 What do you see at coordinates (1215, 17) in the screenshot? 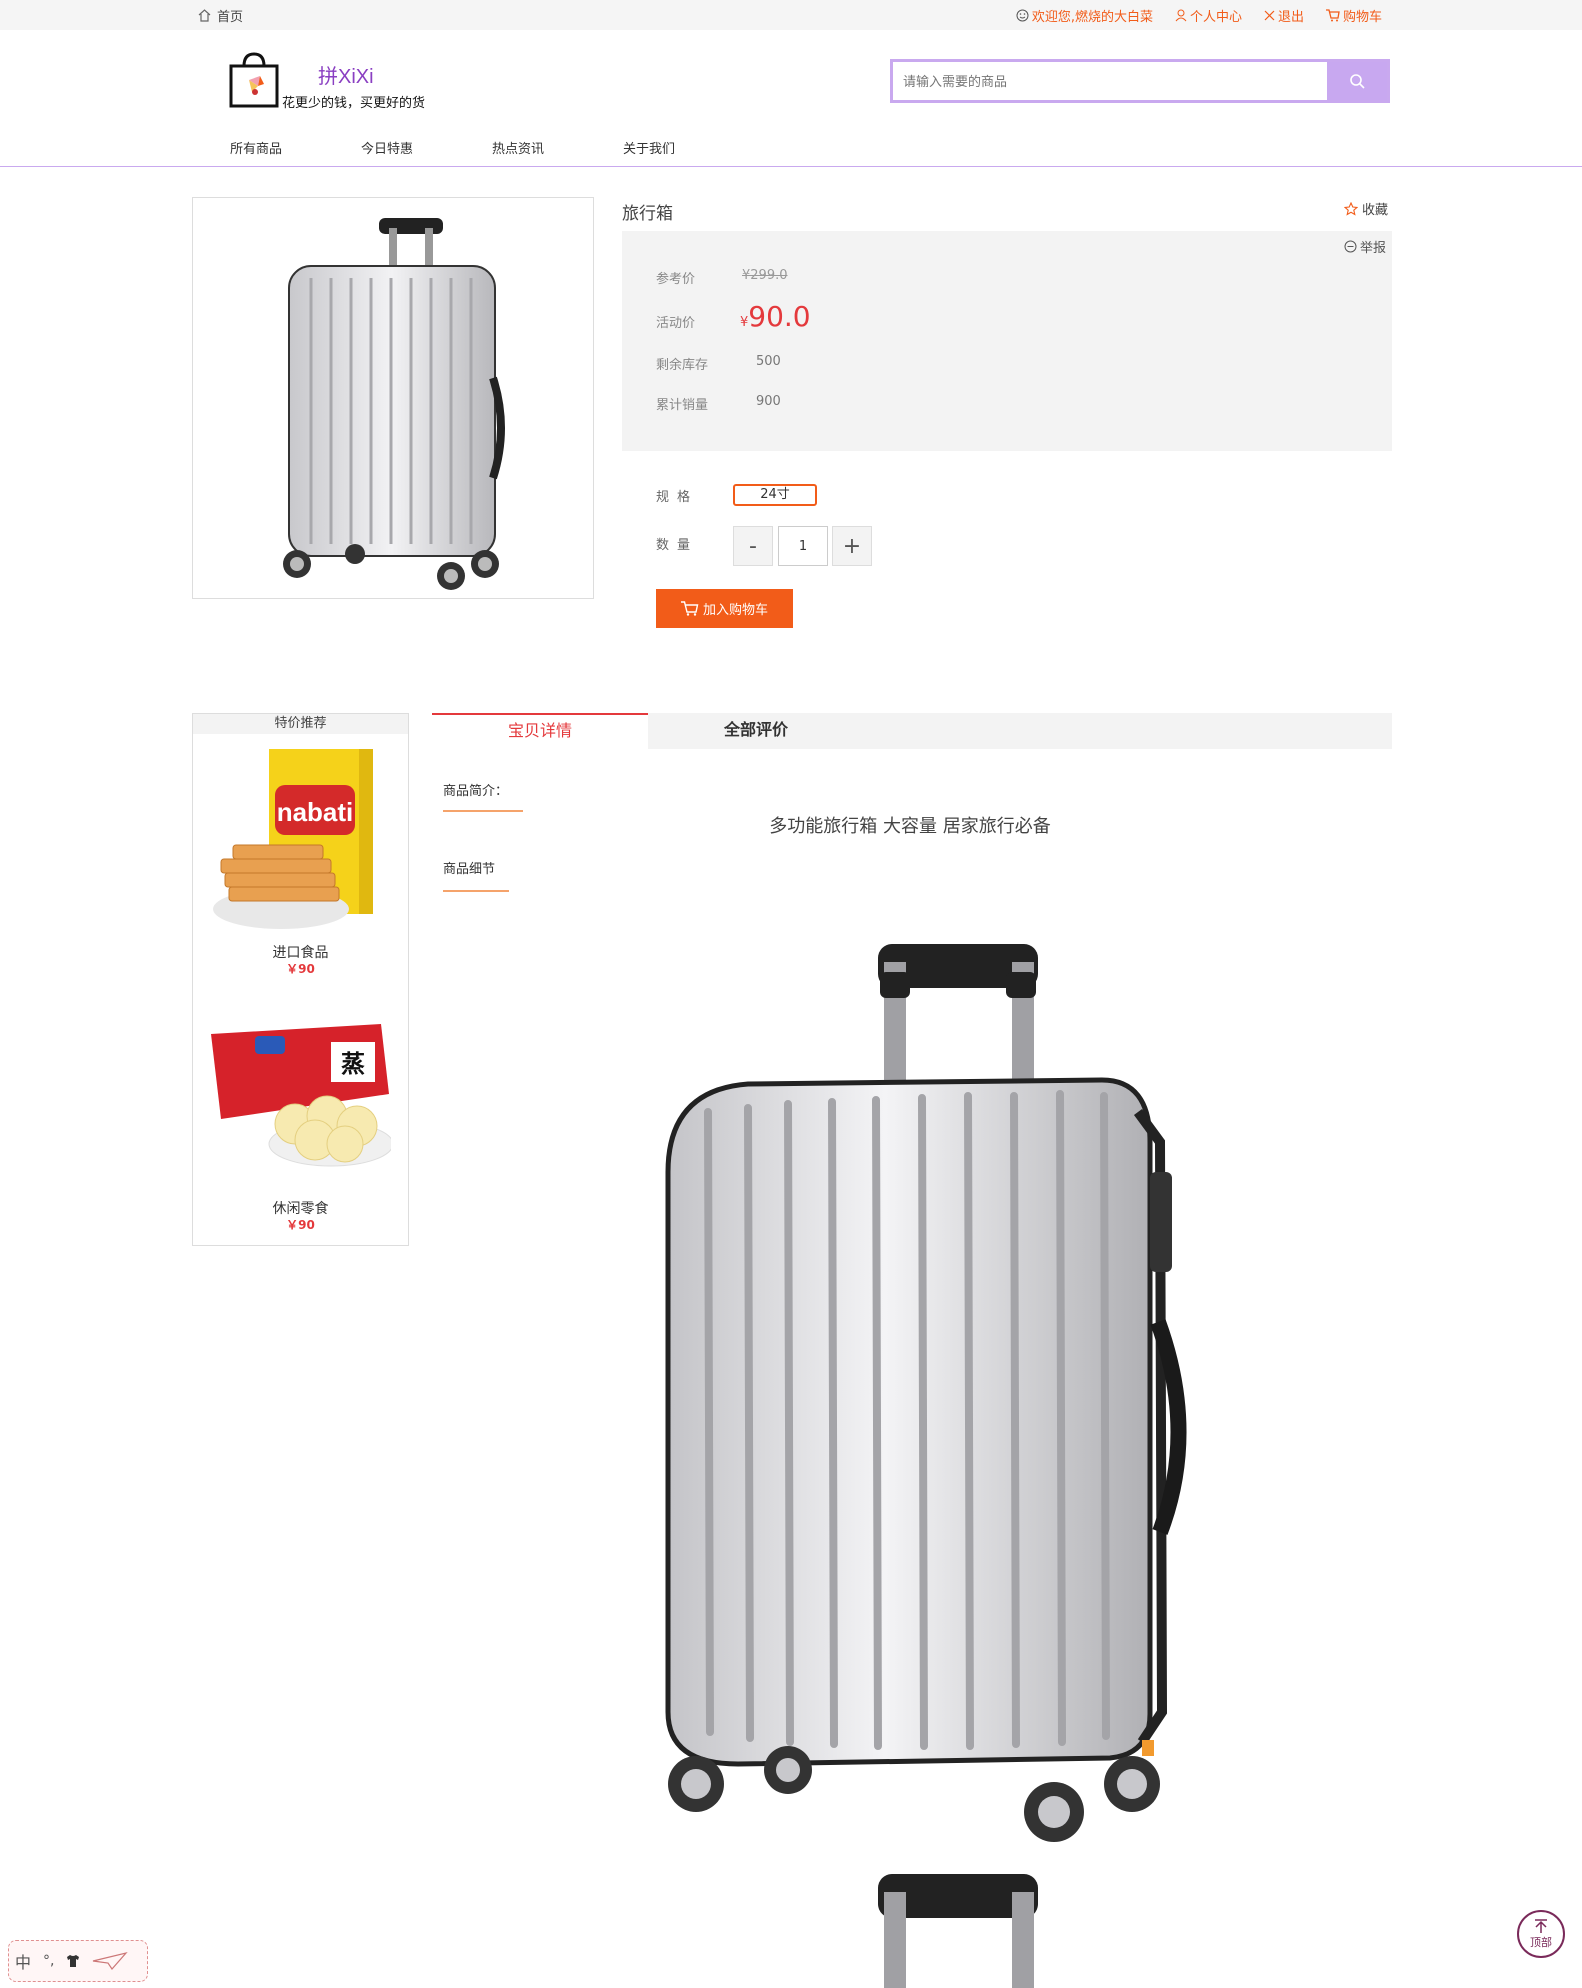
I see `user-center-label: 个人中心` at bounding box center [1215, 17].